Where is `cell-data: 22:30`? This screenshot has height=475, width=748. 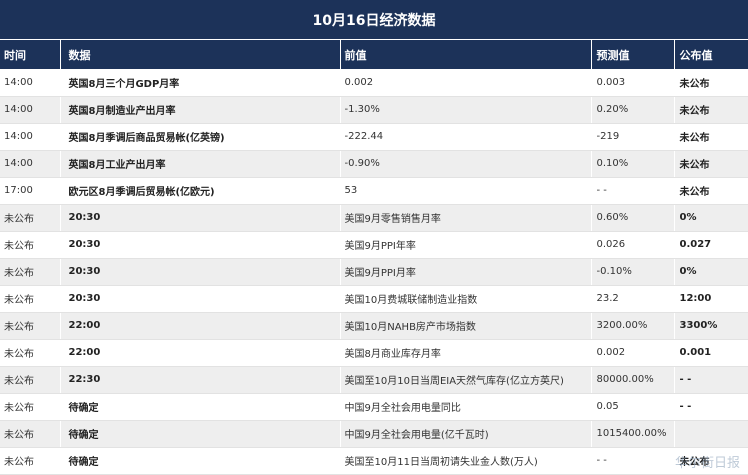 cell-data: 22:30 is located at coordinates (200, 380).